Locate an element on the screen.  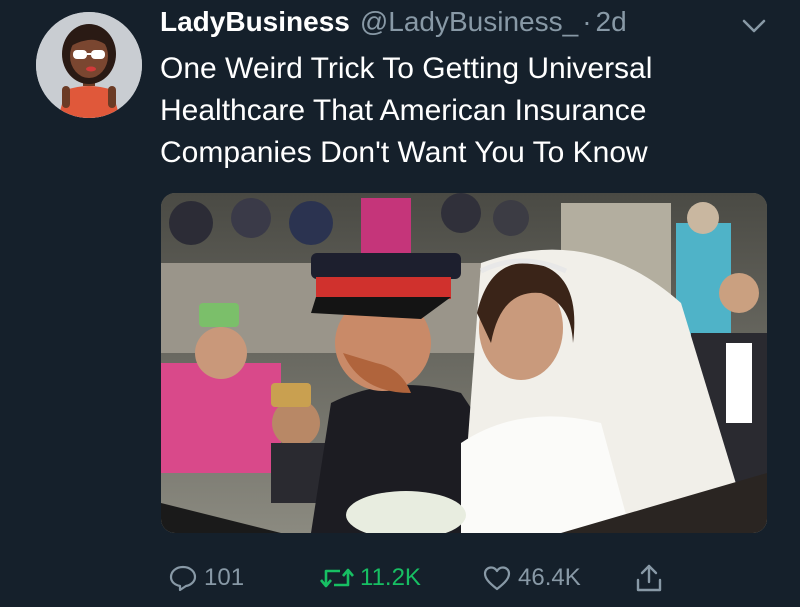
reply-icon is located at coordinates (183, 578).